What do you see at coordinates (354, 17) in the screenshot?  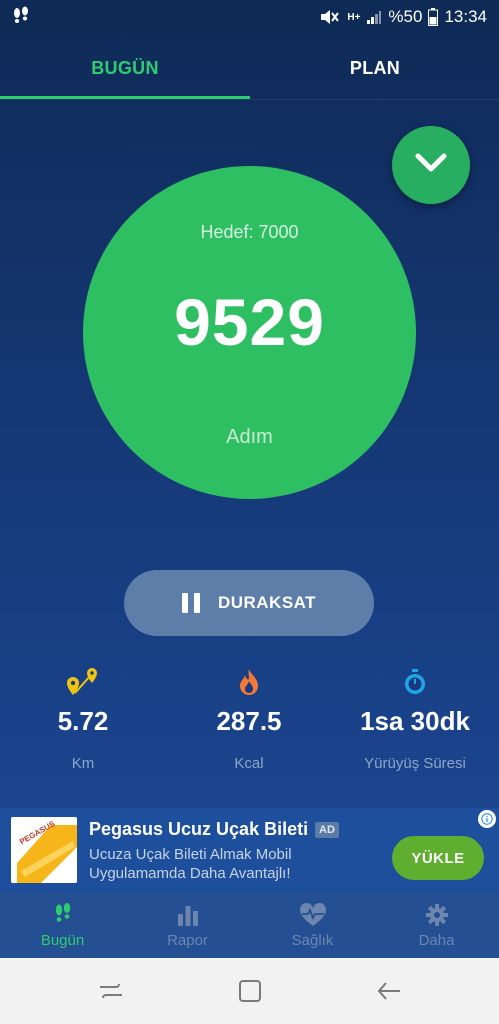 I see `network-type-label: H+` at bounding box center [354, 17].